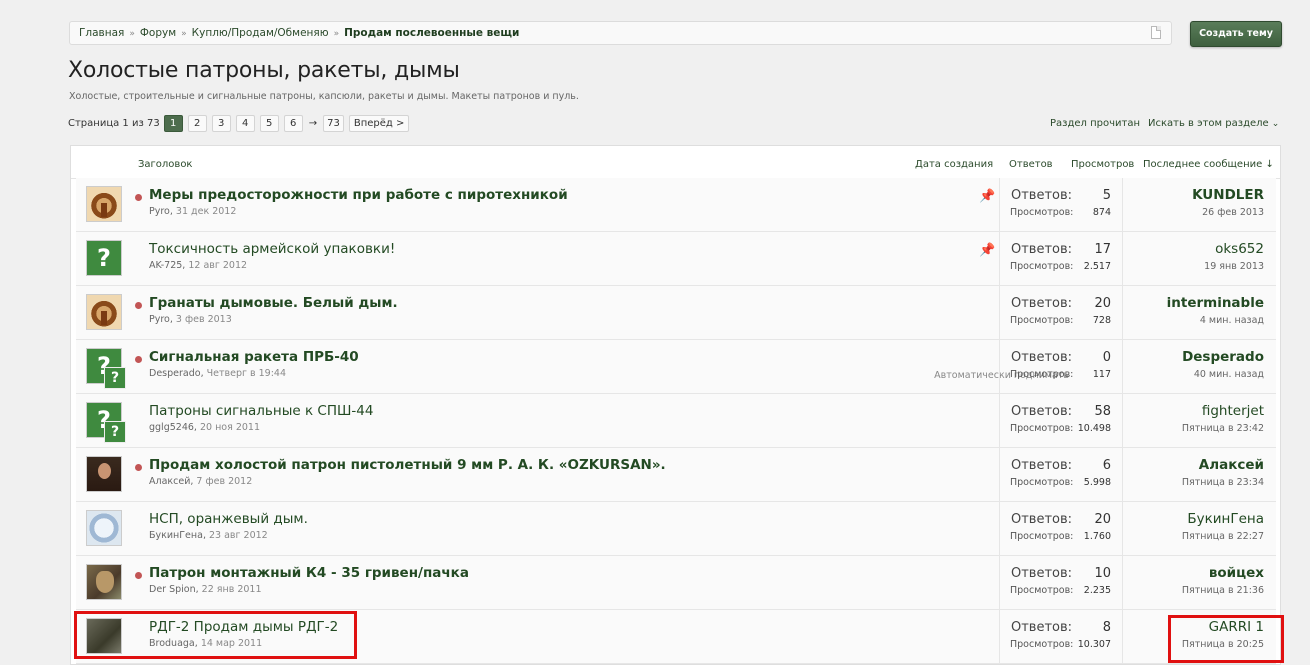 The image size is (1310, 665). What do you see at coordinates (1275, 124) in the screenshot?
I see `chevron-down-icon: ⌄` at bounding box center [1275, 124].